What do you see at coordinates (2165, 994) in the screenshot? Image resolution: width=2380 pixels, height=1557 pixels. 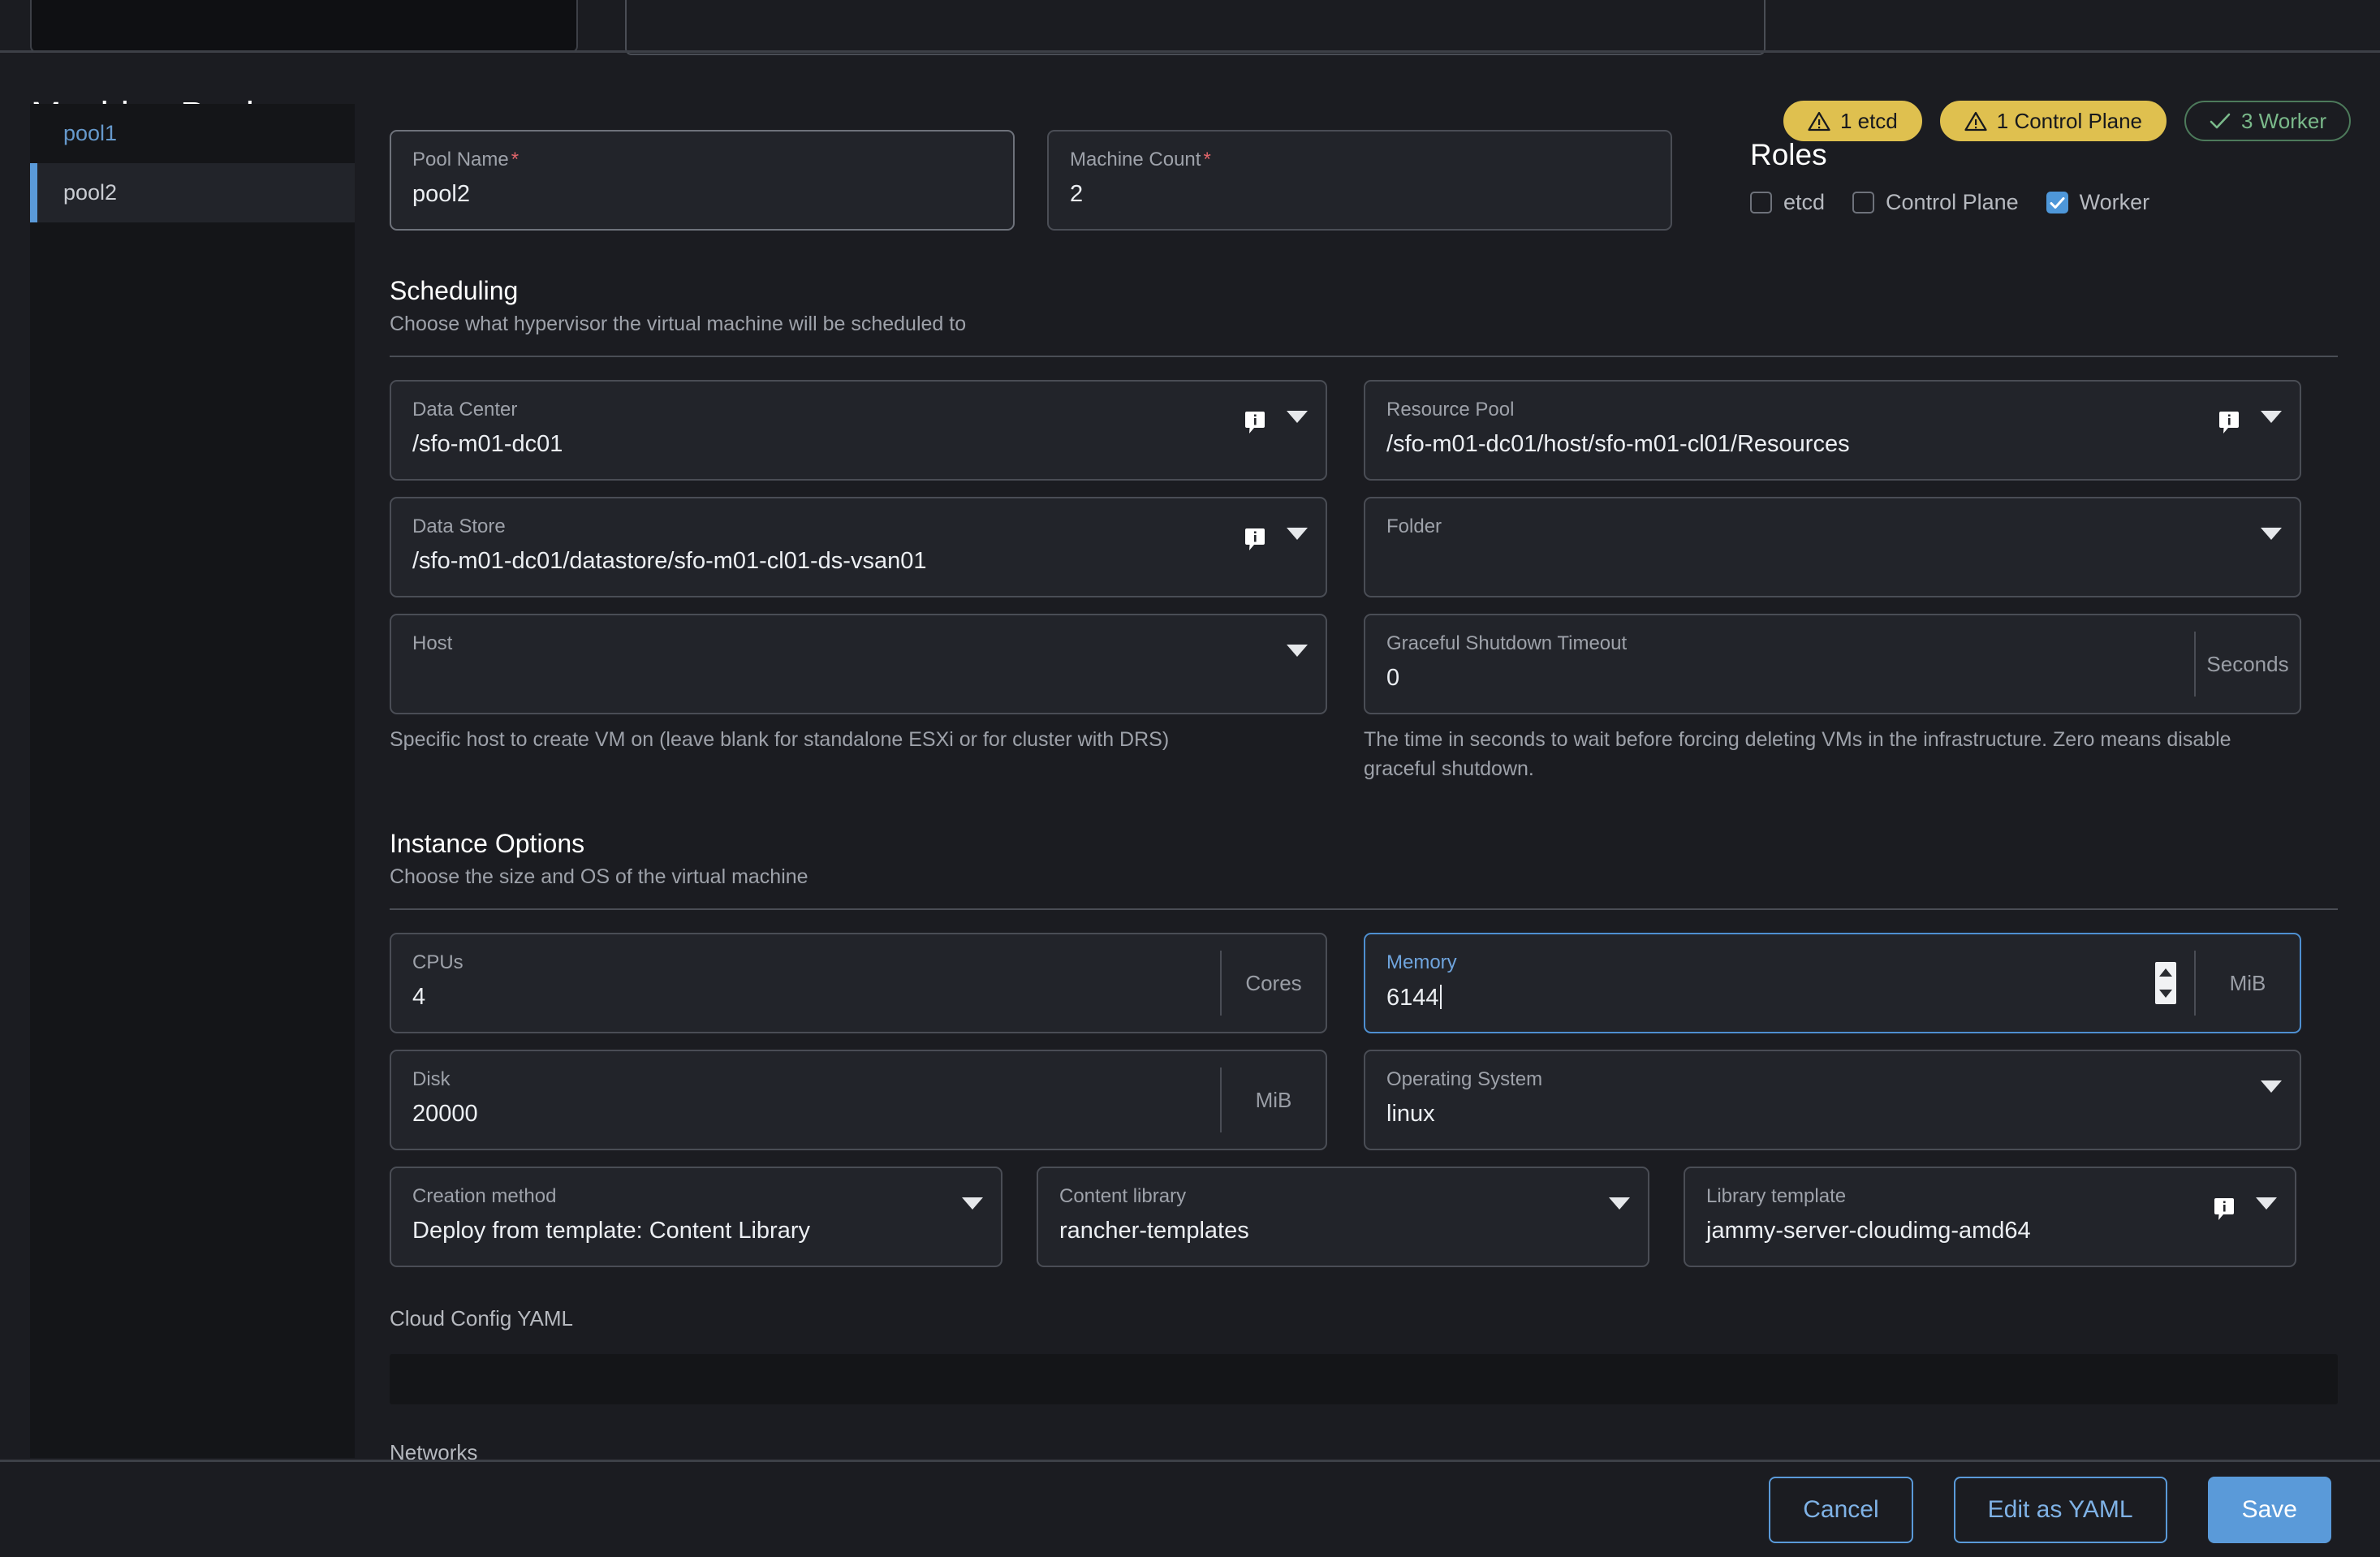 I see `stepper-down-icon` at bounding box center [2165, 994].